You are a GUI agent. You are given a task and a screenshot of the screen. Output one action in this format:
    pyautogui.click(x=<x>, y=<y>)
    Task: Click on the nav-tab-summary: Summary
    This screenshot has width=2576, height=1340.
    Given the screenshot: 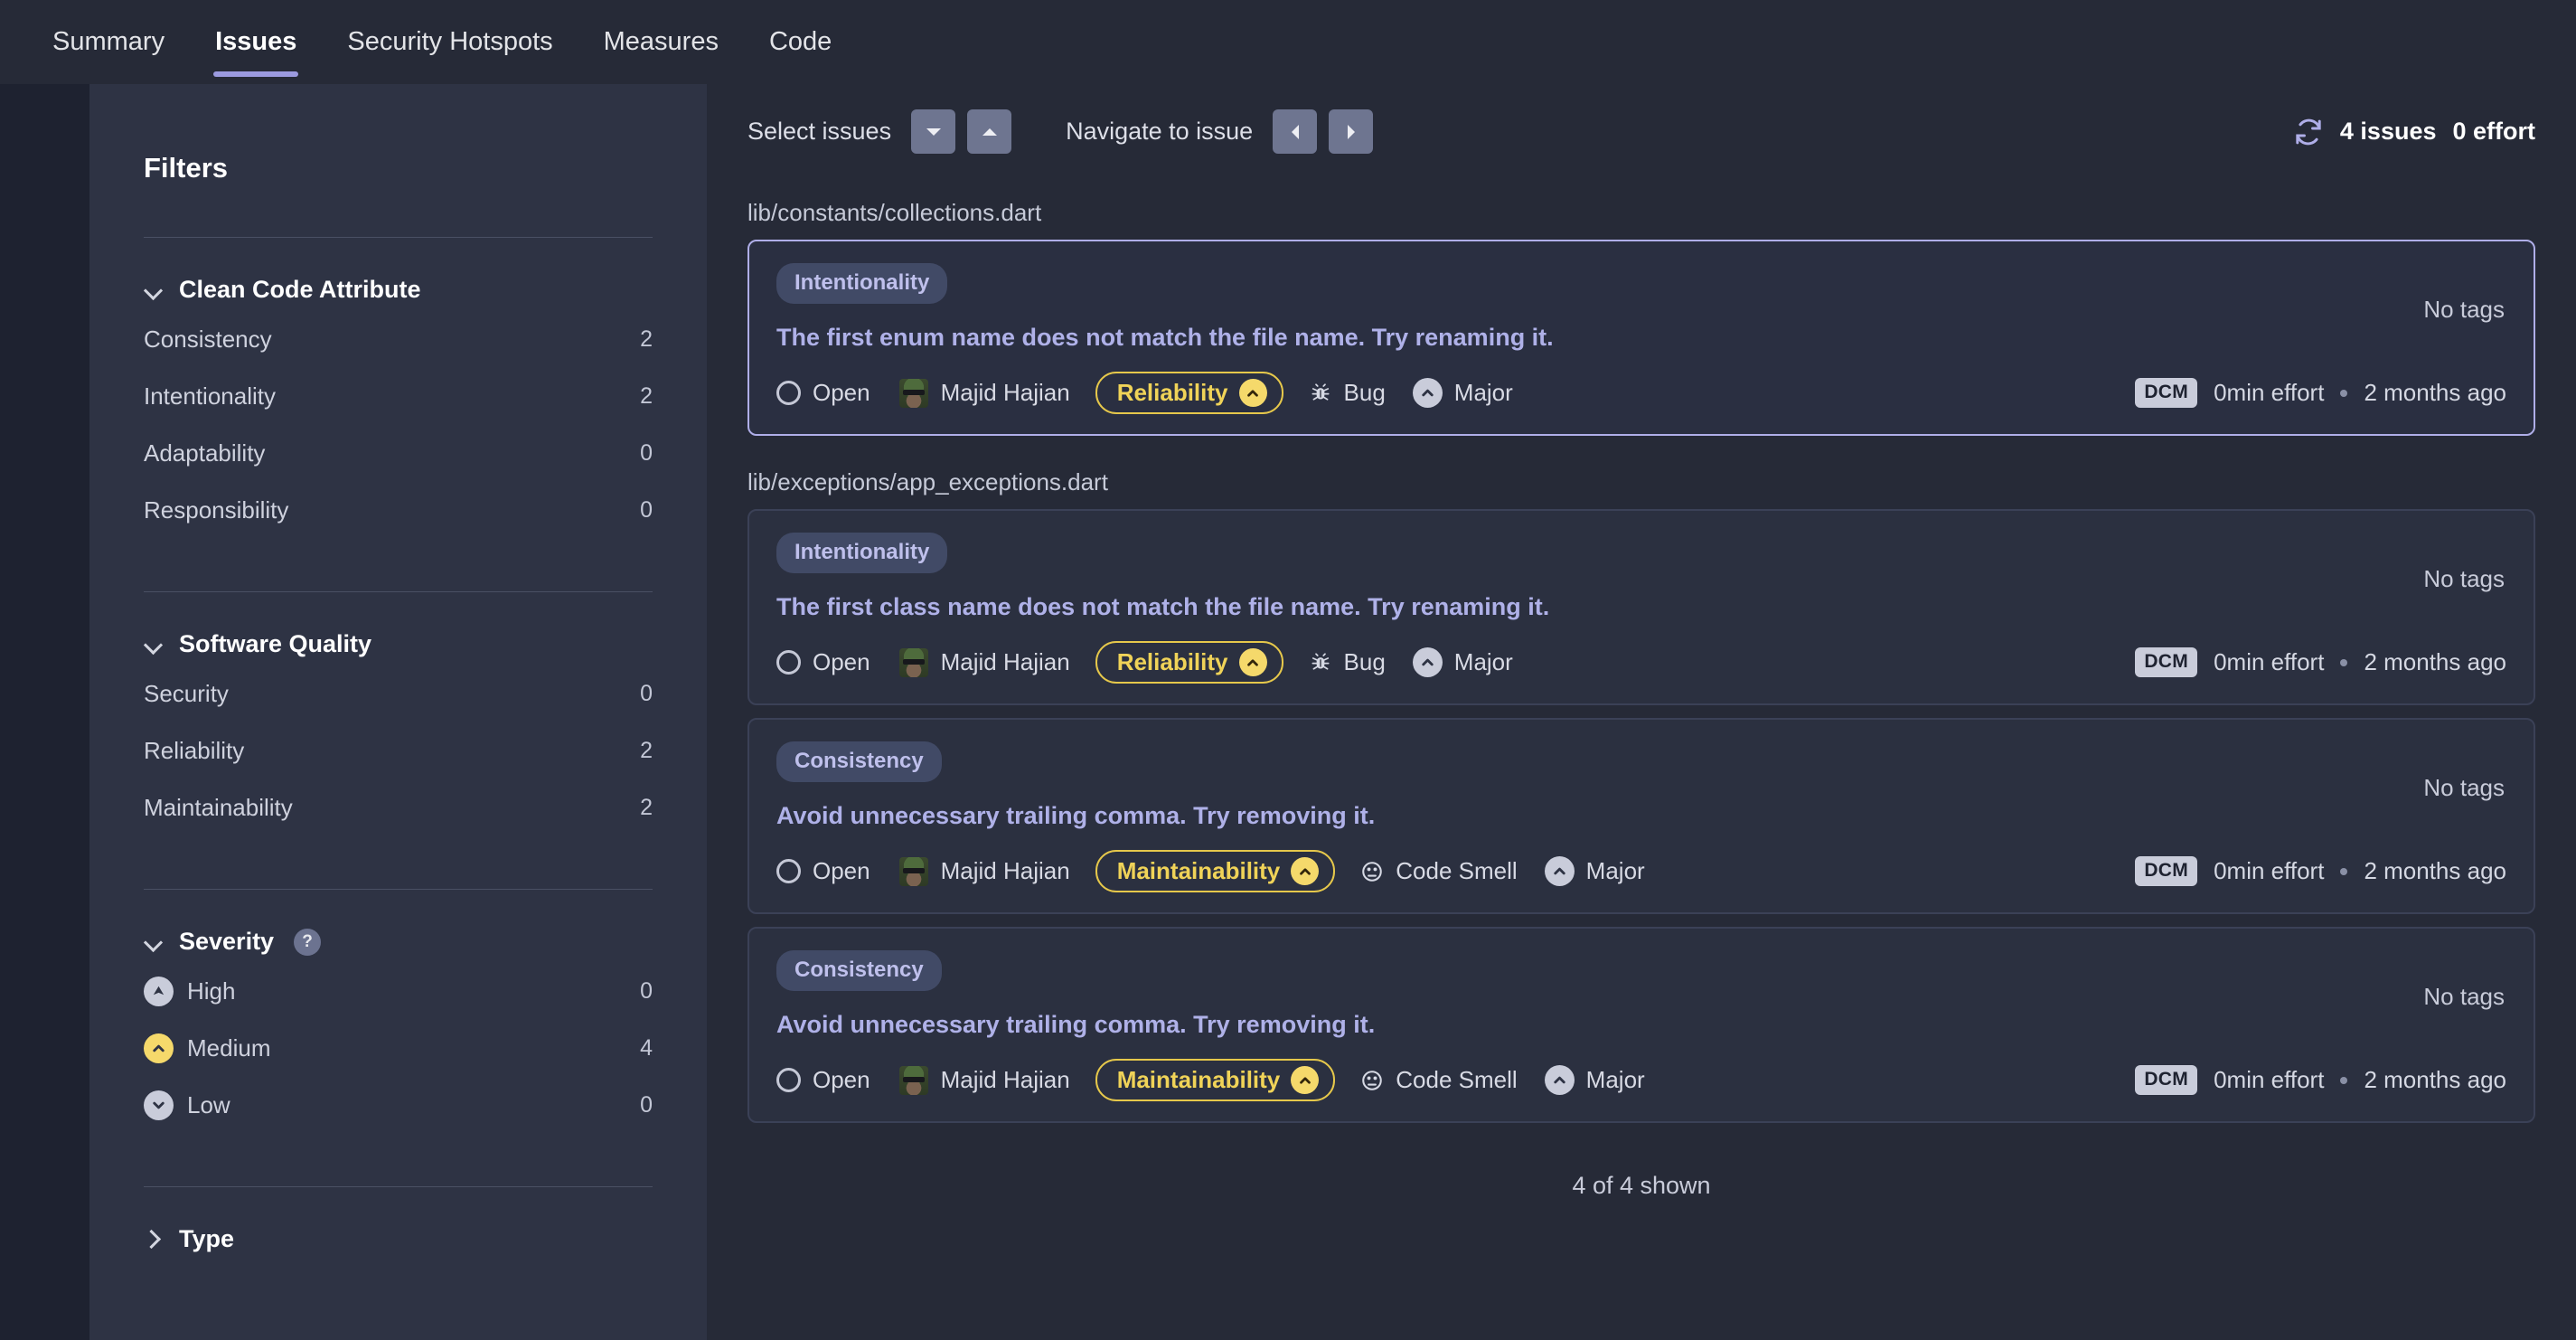 What is the action you would take?
    pyautogui.click(x=108, y=42)
    